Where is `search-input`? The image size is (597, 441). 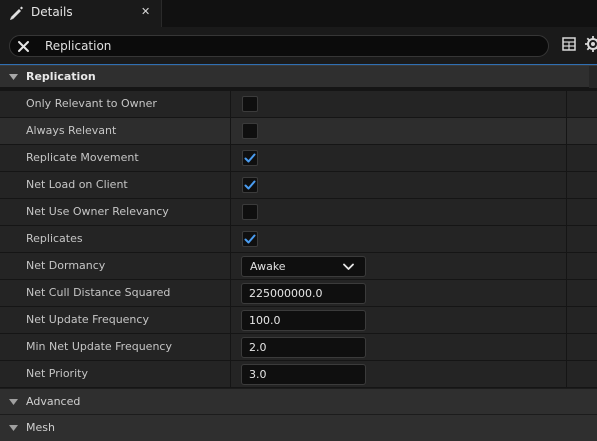
search-input is located at coordinates (285, 46).